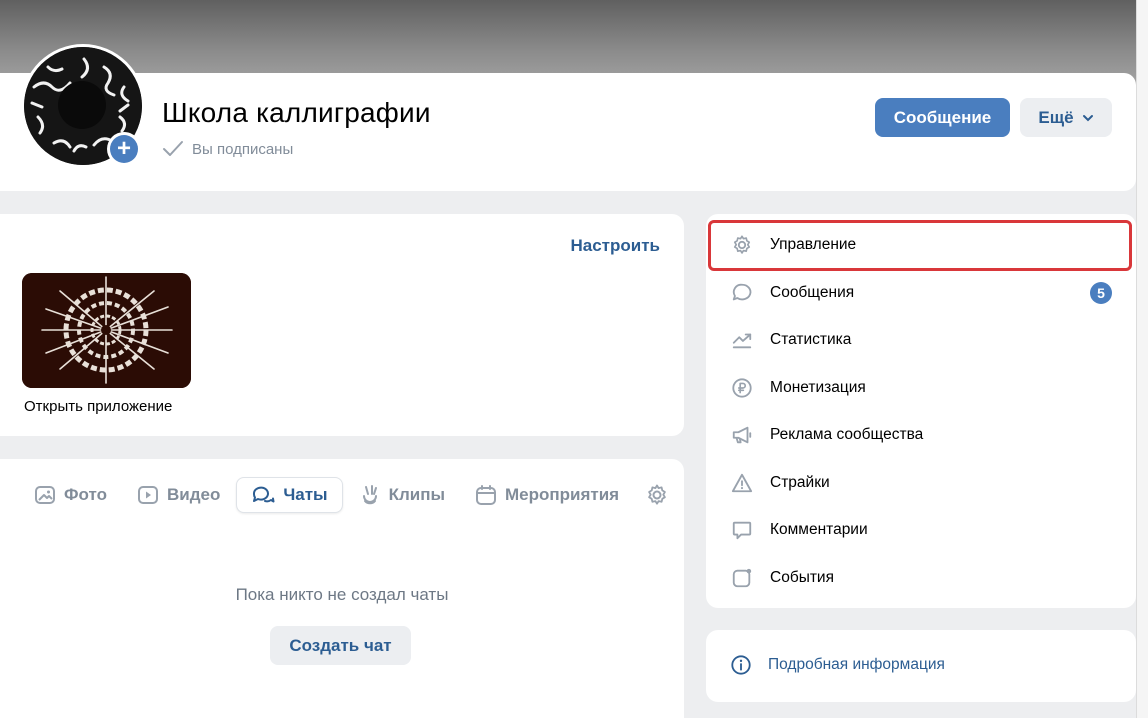 The image size is (1148, 718). Describe the element at coordinates (742, 530) in the screenshot. I see `comment-icon` at that location.